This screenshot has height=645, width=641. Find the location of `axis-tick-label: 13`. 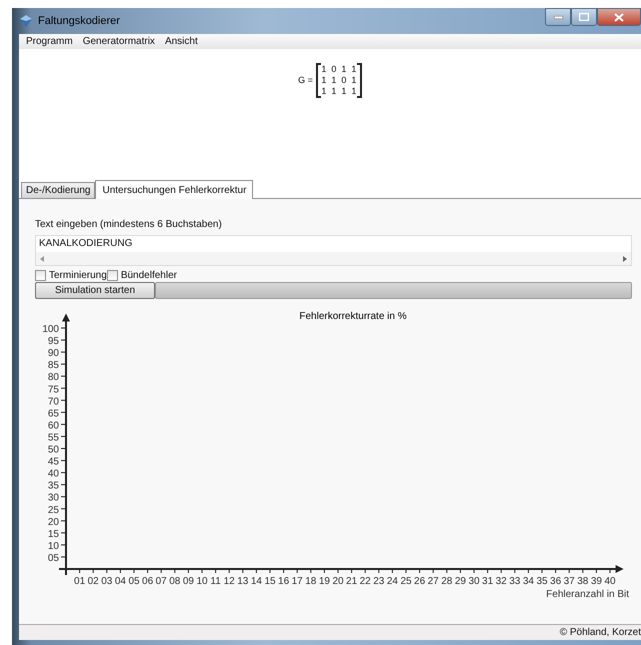

axis-tick-label: 13 is located at coordinates (242, 581).